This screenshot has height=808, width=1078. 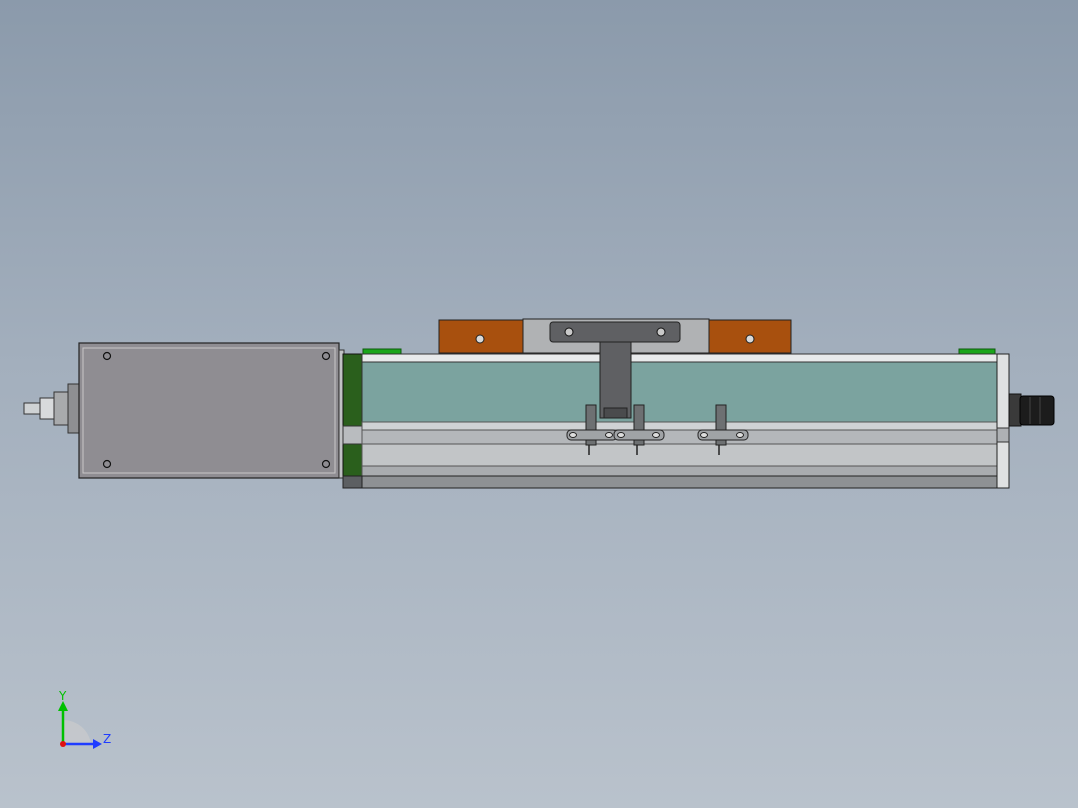 What do you see at coordinates (353, 421) in the screenshot?
I see `left-end-cap` at bounding box center [353, 421].